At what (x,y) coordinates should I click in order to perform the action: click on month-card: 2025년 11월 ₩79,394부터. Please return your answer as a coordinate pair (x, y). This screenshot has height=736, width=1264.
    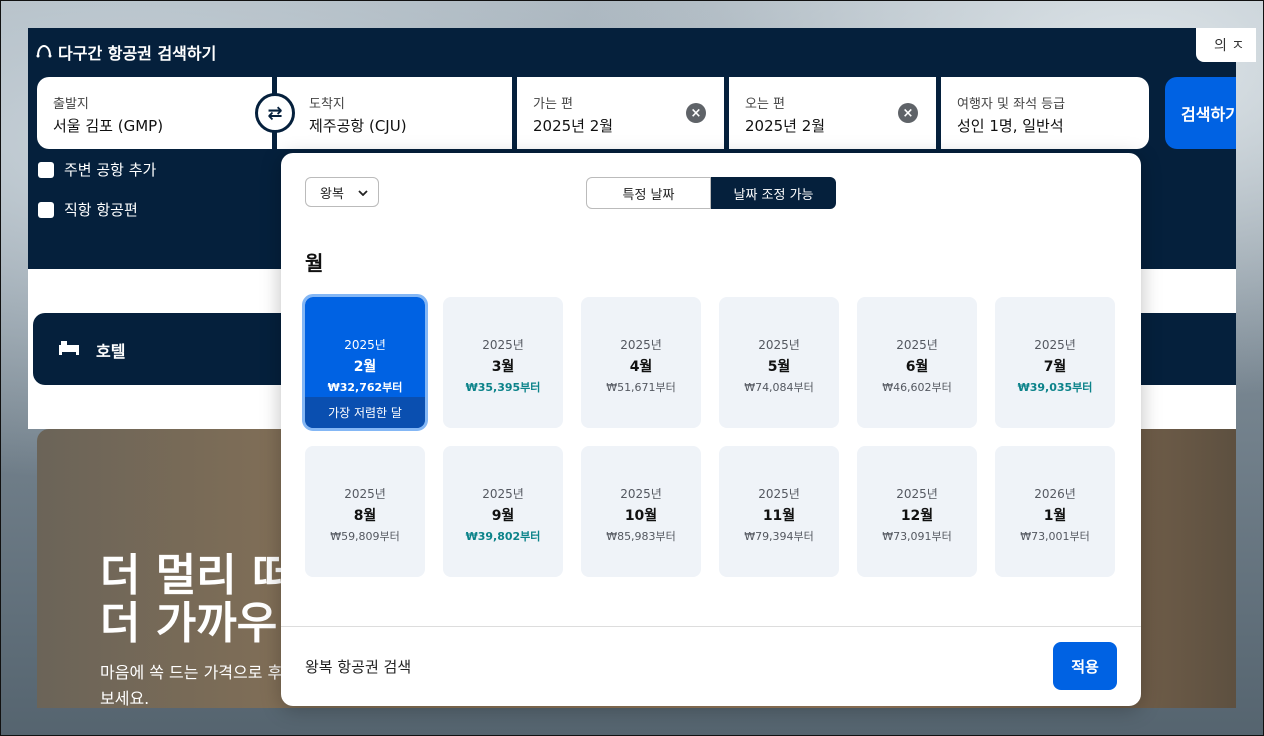
    Looking at the image, I should click on (779, 511).